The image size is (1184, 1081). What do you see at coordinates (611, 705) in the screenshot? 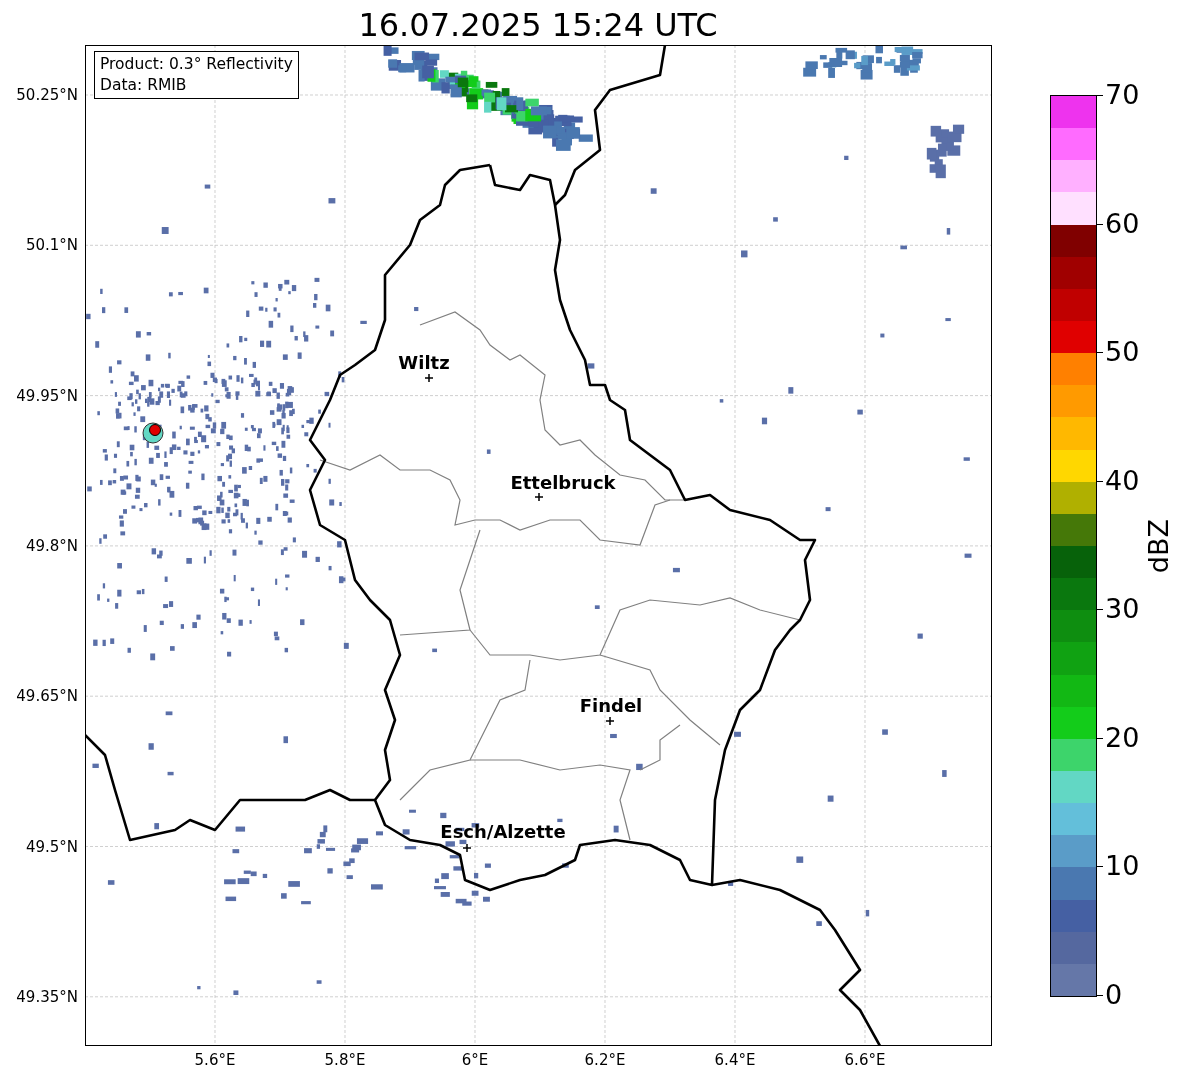
I see `city-label: Findel` at bounding box center [611, 705].